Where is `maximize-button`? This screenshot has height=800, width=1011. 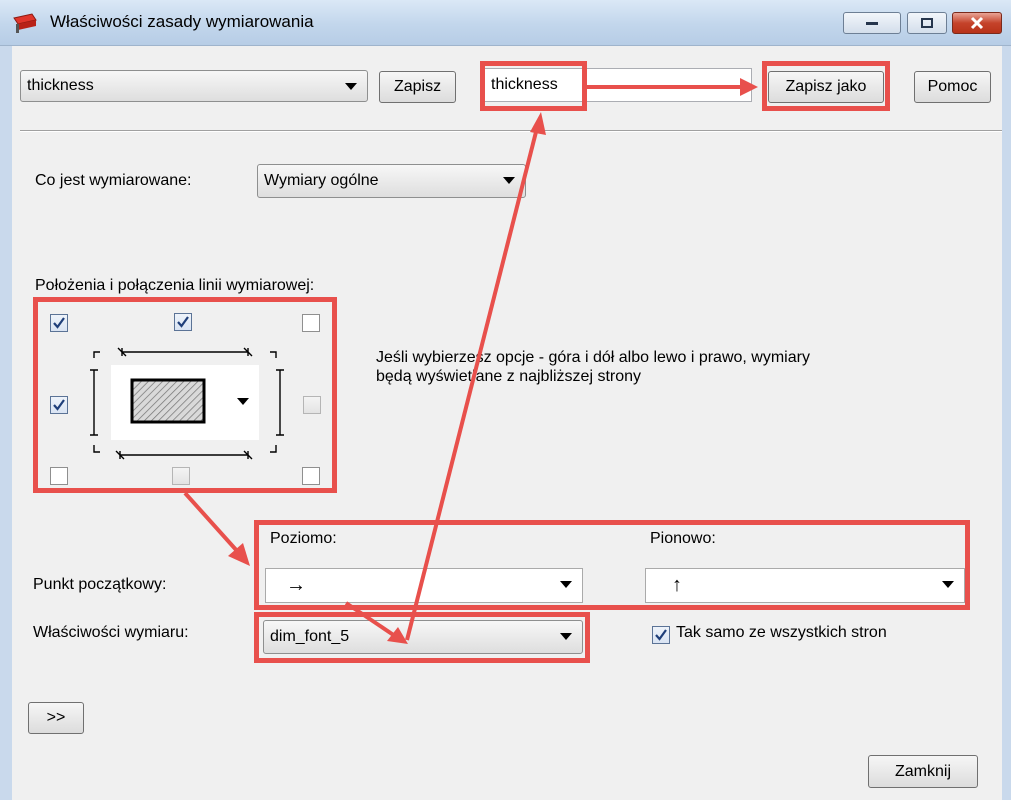
maximize-button is located at coordinates (927, 23).